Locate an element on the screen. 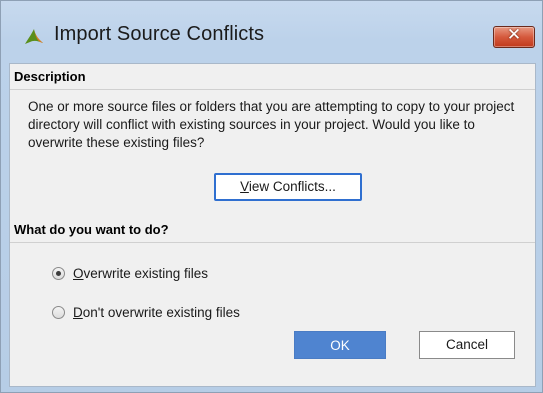  view-conflicts-mnemonic: V is located at coordinates (244, 186).